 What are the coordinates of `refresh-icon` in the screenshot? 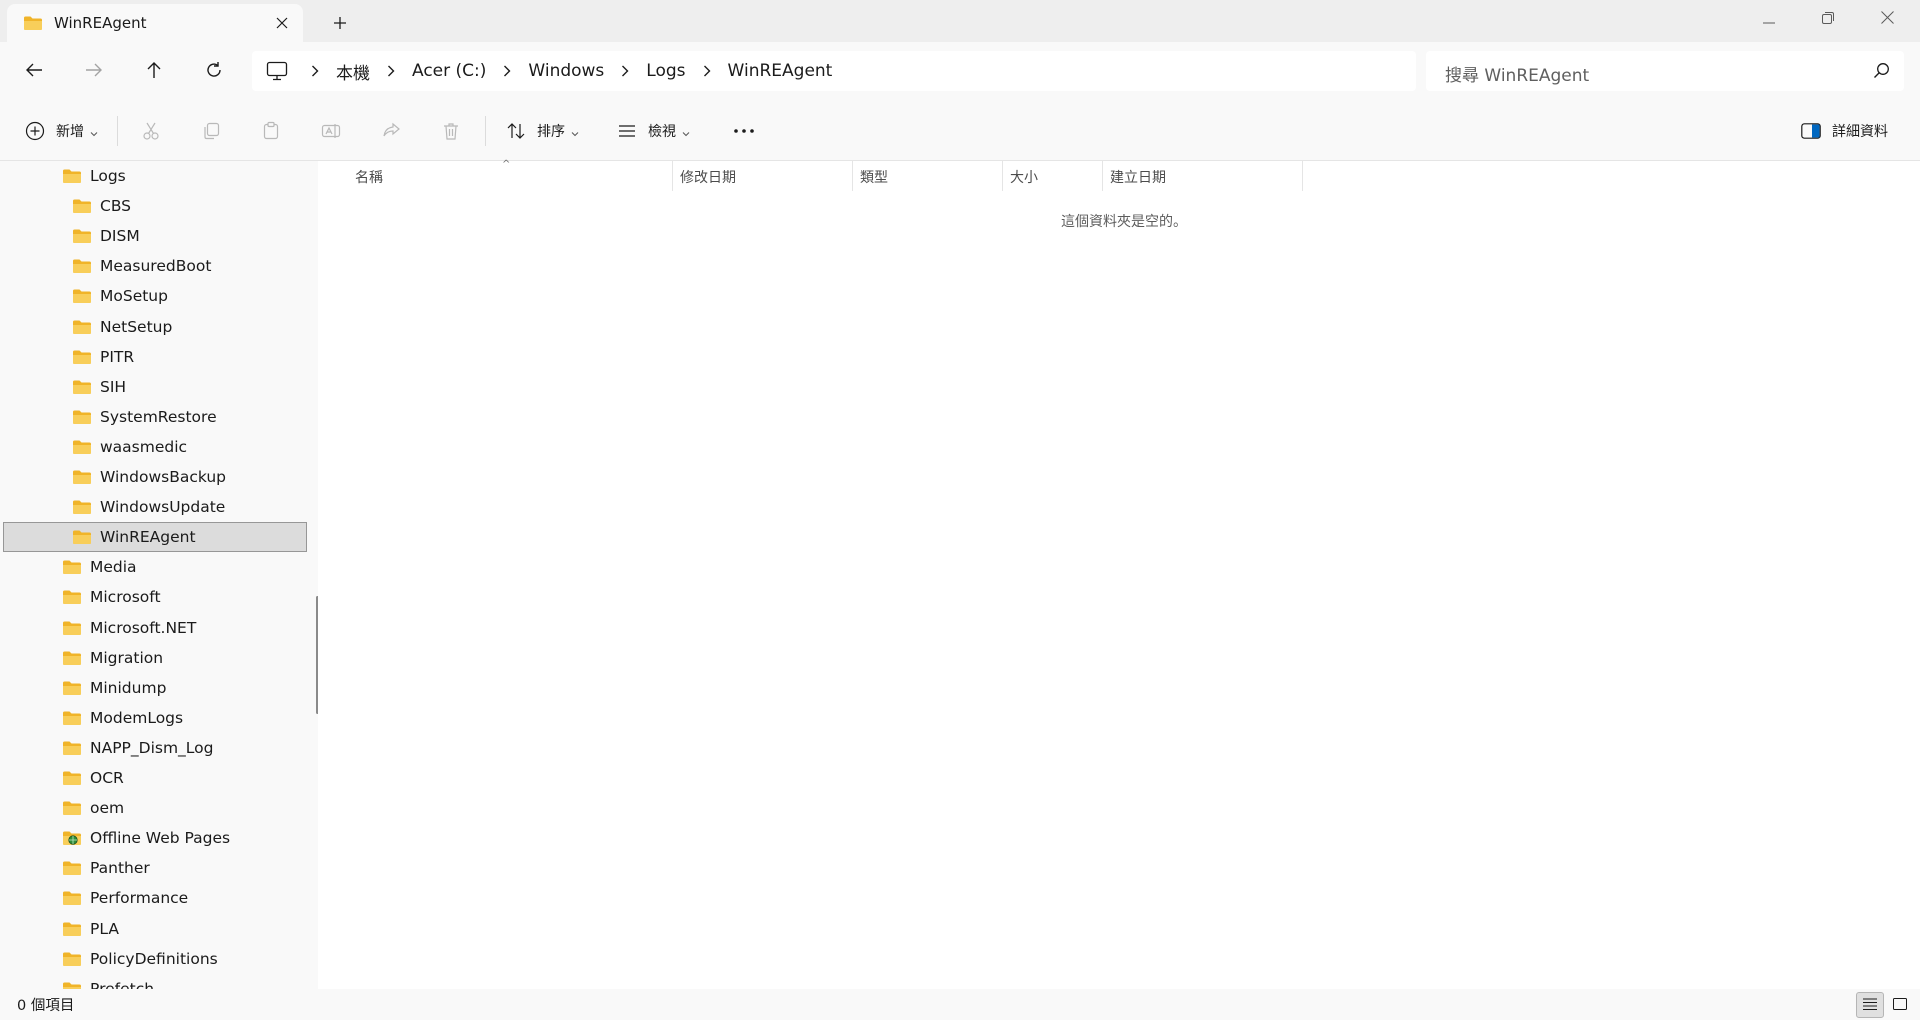 It's located at (214, 72).